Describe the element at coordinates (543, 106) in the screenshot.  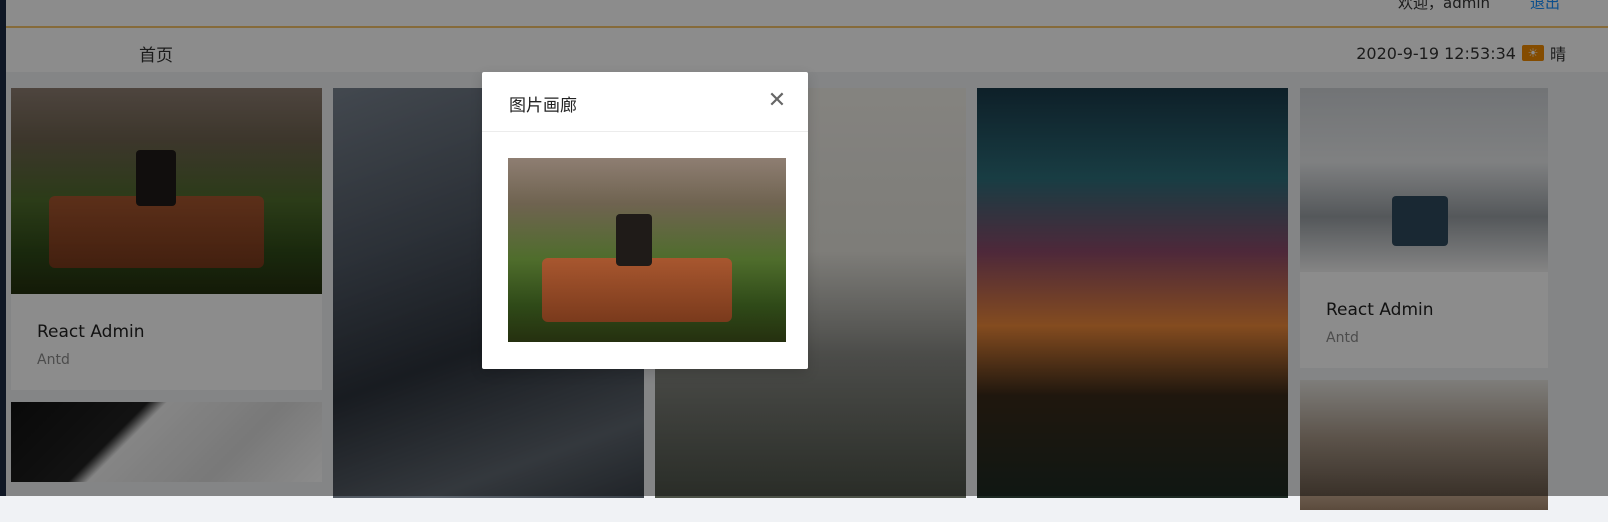
I see `modal-title: 图片画廊` at that location.